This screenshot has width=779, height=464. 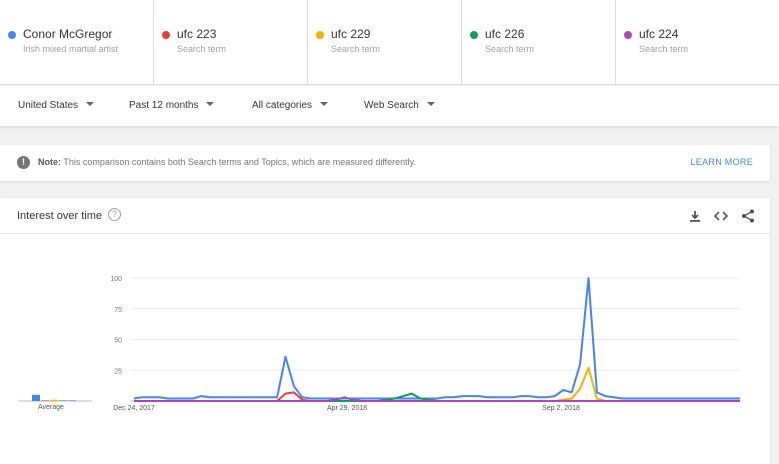 What do you see at coordinates (51, 407) in the screenshot?
I see `average-label: Average` at bounding box center [51, 407].